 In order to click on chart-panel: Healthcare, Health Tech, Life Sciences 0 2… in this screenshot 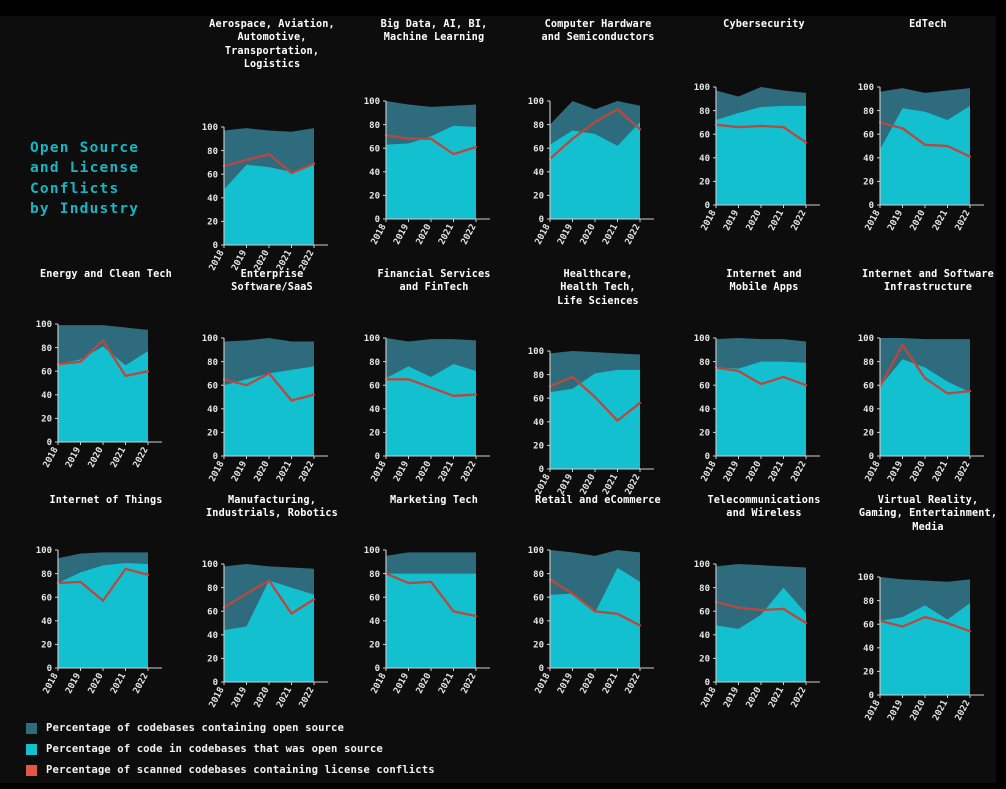, I will do `click(598, 381)`.